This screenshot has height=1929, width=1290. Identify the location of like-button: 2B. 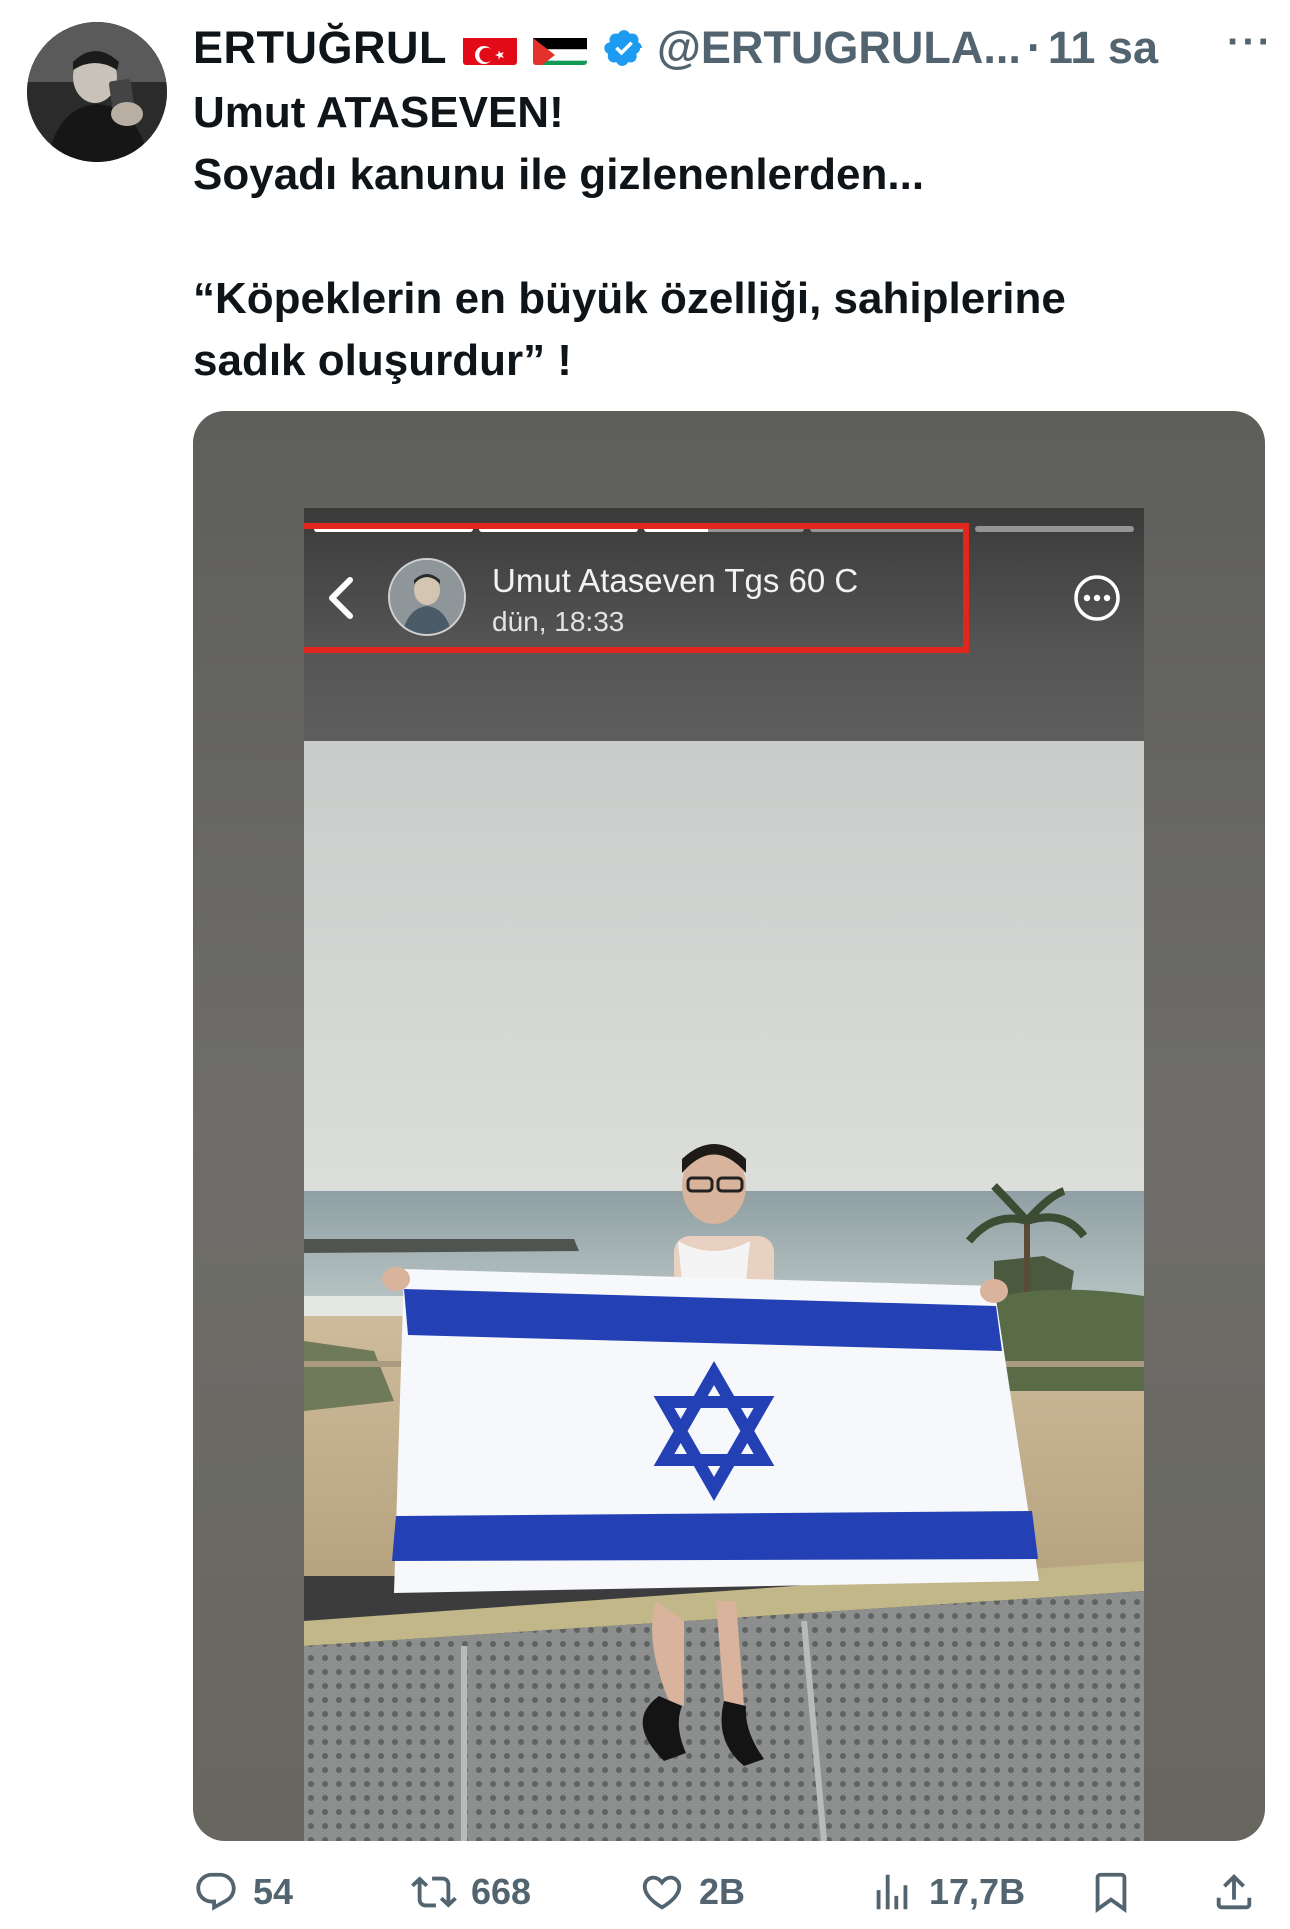
(692, 1892).